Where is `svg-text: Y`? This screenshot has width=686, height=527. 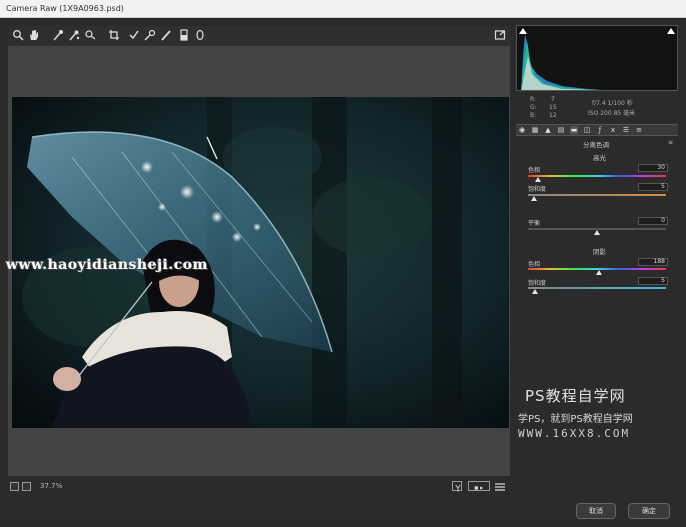 svg-text: Y is located at coordinates (457, 489).